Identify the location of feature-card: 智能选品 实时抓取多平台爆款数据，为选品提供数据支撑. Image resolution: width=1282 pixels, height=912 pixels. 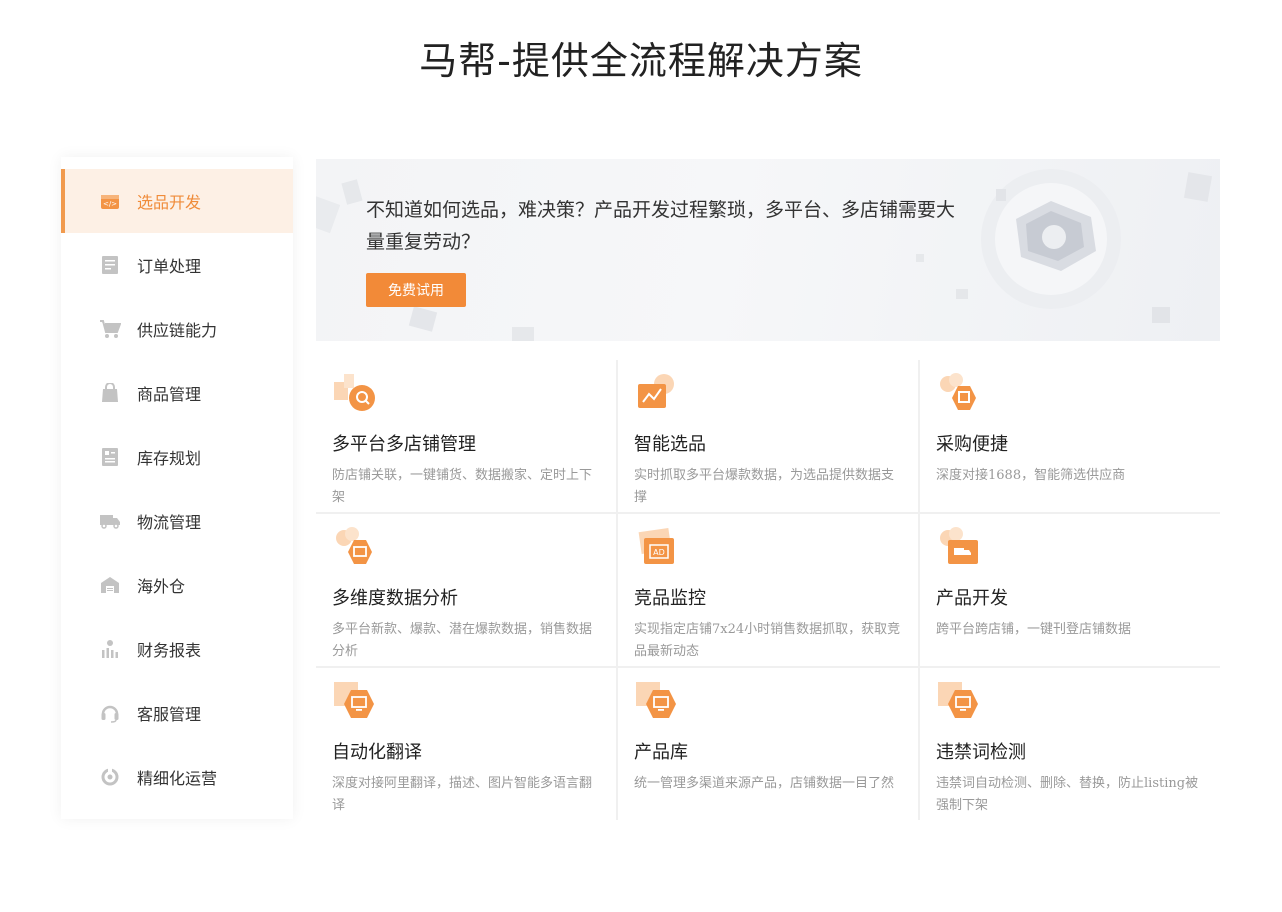
(768, 436).